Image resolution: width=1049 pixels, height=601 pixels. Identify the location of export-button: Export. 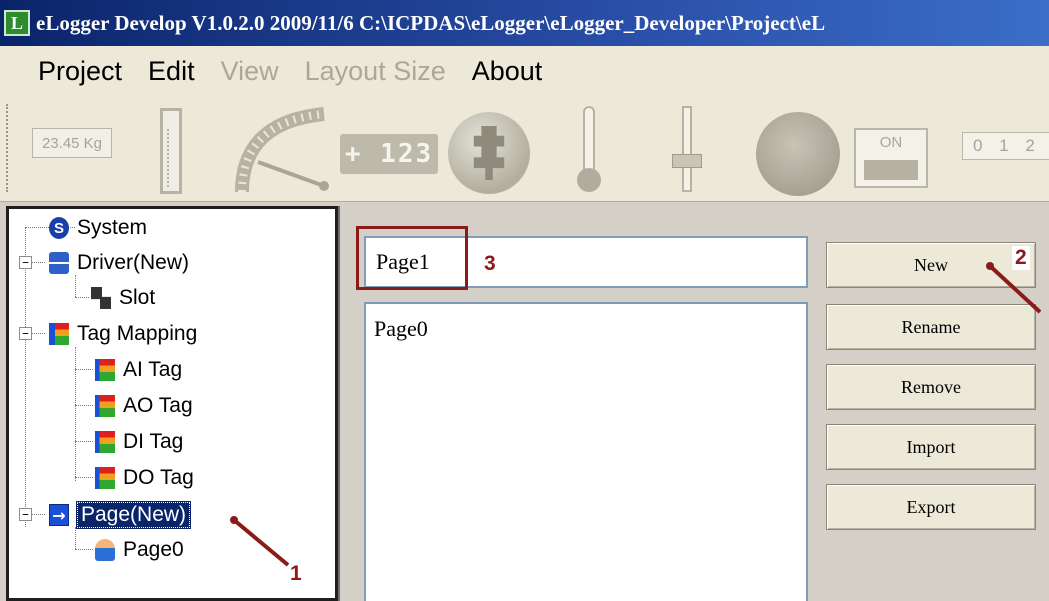
(931, 507).